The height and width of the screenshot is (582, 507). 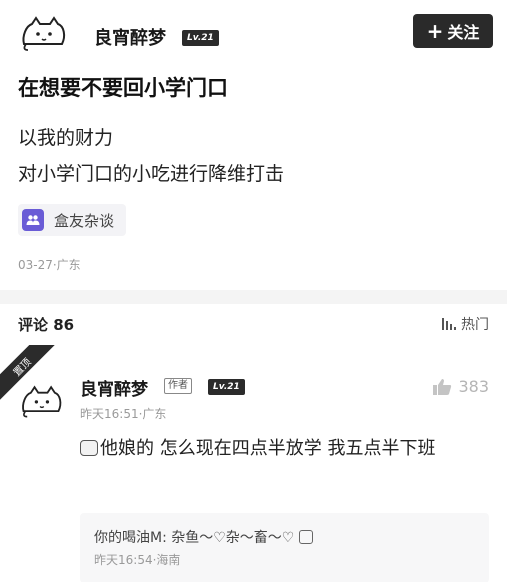 I want to click on post-body: 以我的财力 对小学门口的小吃进行降维打击, so click(x=151, y=156).